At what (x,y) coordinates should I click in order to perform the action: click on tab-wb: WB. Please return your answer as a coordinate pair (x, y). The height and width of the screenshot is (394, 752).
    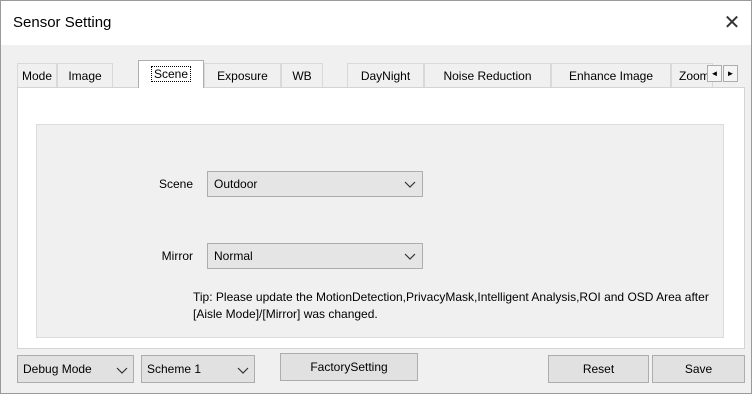
    Looking at the image, I should click on (302, 75).